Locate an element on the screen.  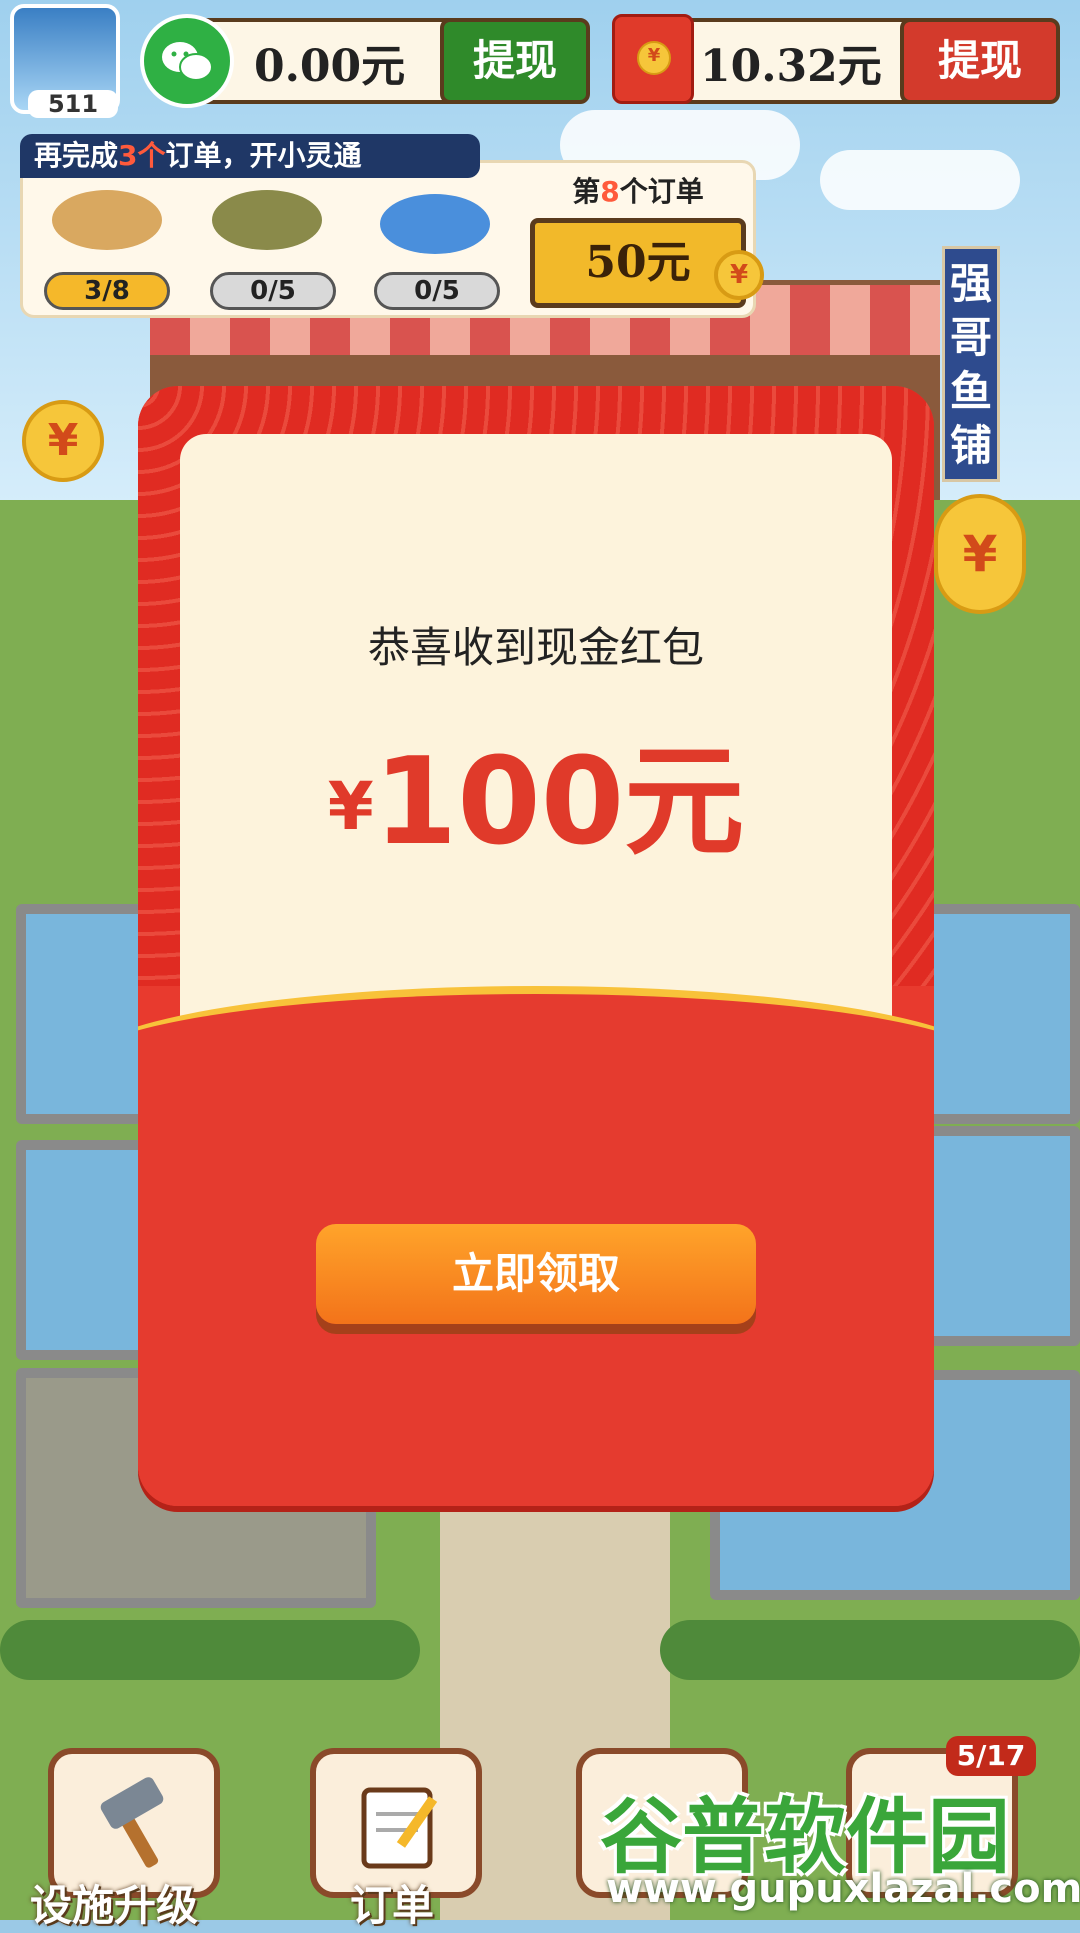
reward-amount: ¥100元 is located at coordinates (536, 791).